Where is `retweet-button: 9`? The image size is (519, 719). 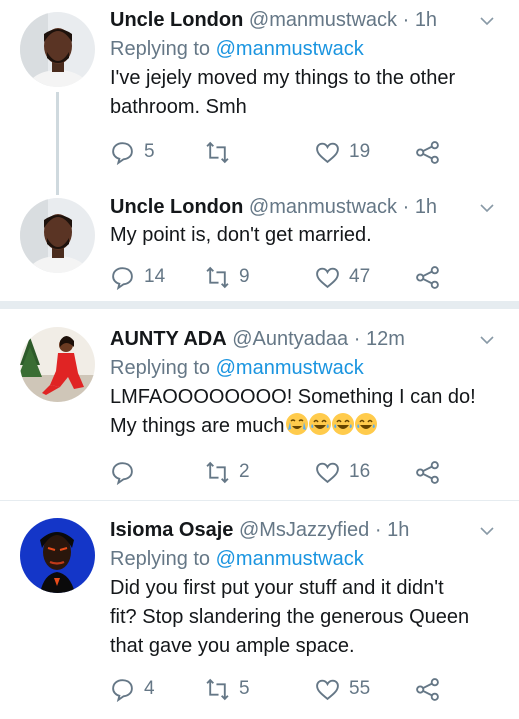 retweet-button: 9 is located at coordinates (227, 277).